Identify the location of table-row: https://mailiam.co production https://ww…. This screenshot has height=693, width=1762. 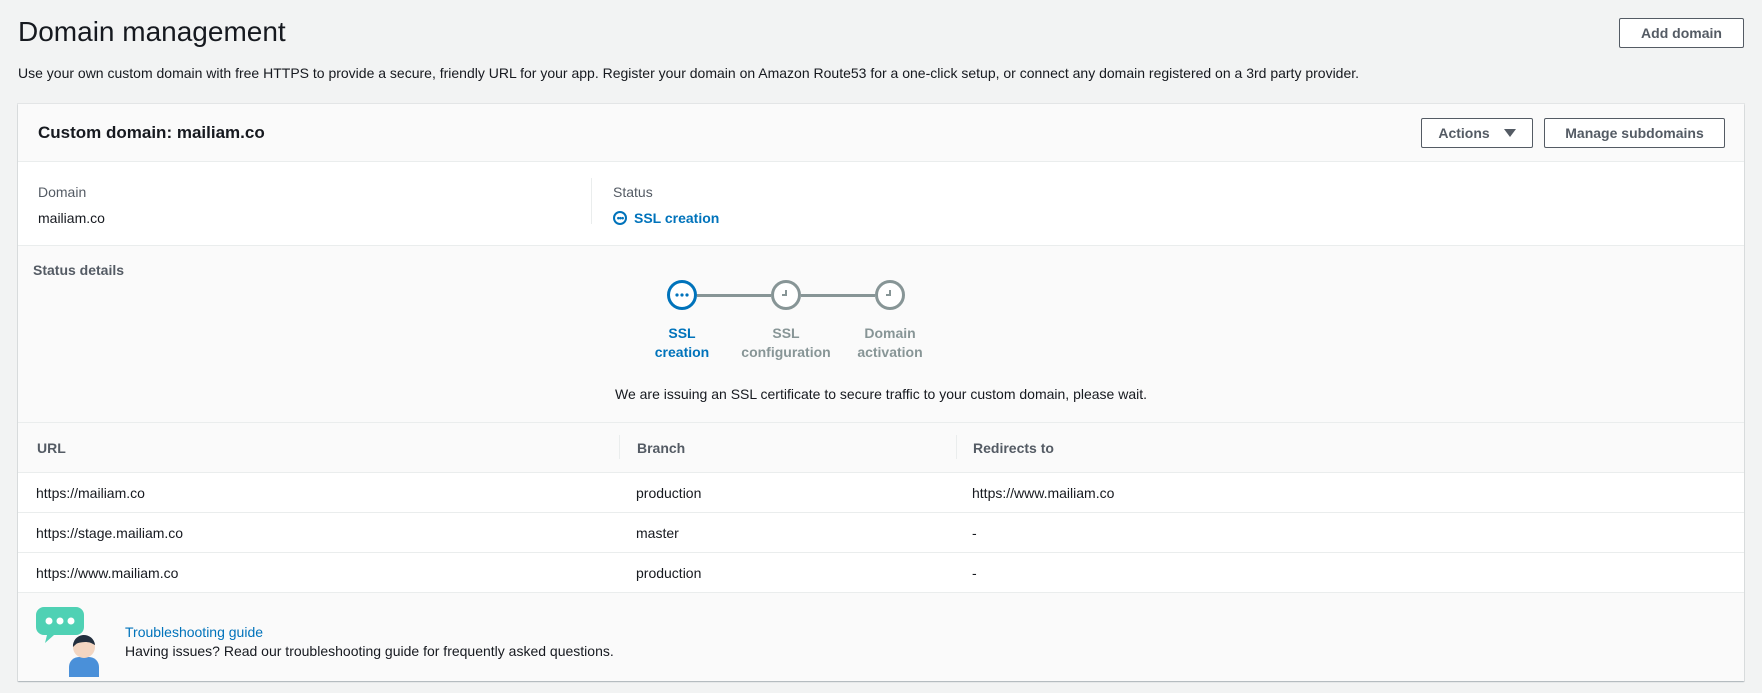
(881, 493).